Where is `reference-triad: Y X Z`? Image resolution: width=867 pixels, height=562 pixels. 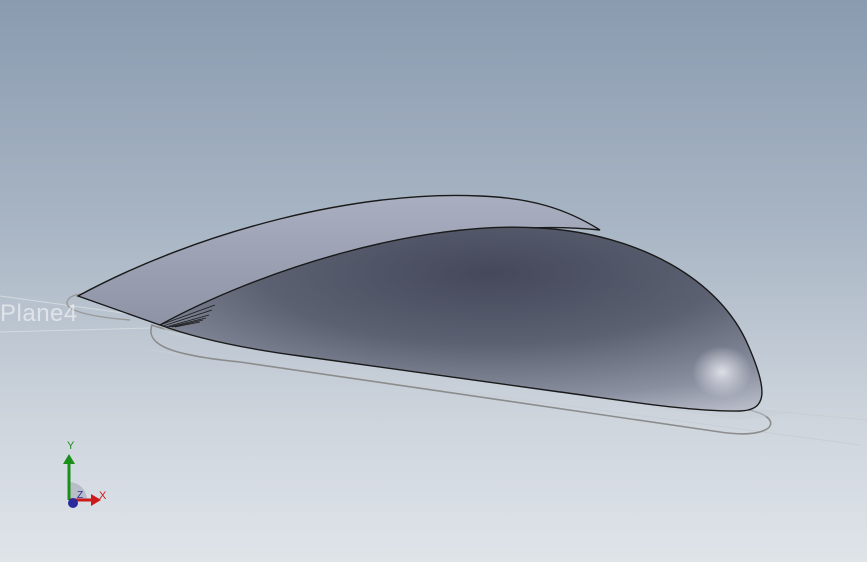 reference-triad: Y X Z is located at coordinates (85, 477).